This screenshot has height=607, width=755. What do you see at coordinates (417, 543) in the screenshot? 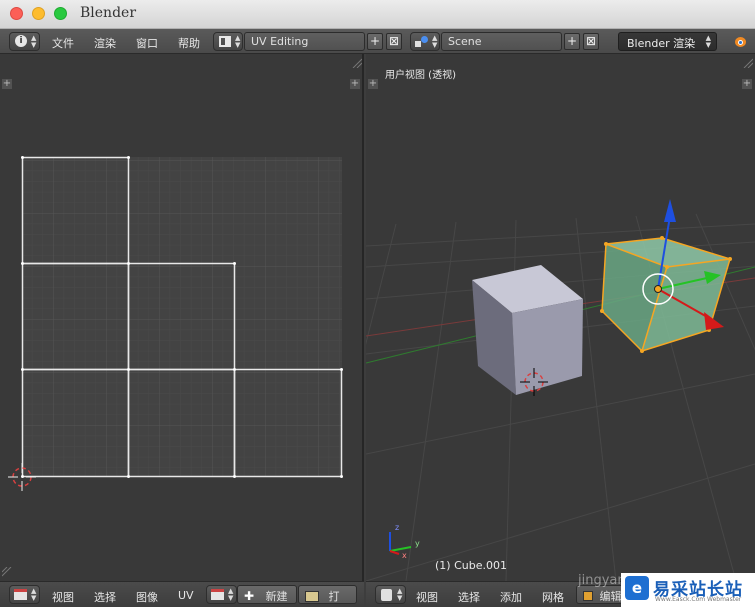
I see `axis-label-y: y` at bounding box center [417, 543].